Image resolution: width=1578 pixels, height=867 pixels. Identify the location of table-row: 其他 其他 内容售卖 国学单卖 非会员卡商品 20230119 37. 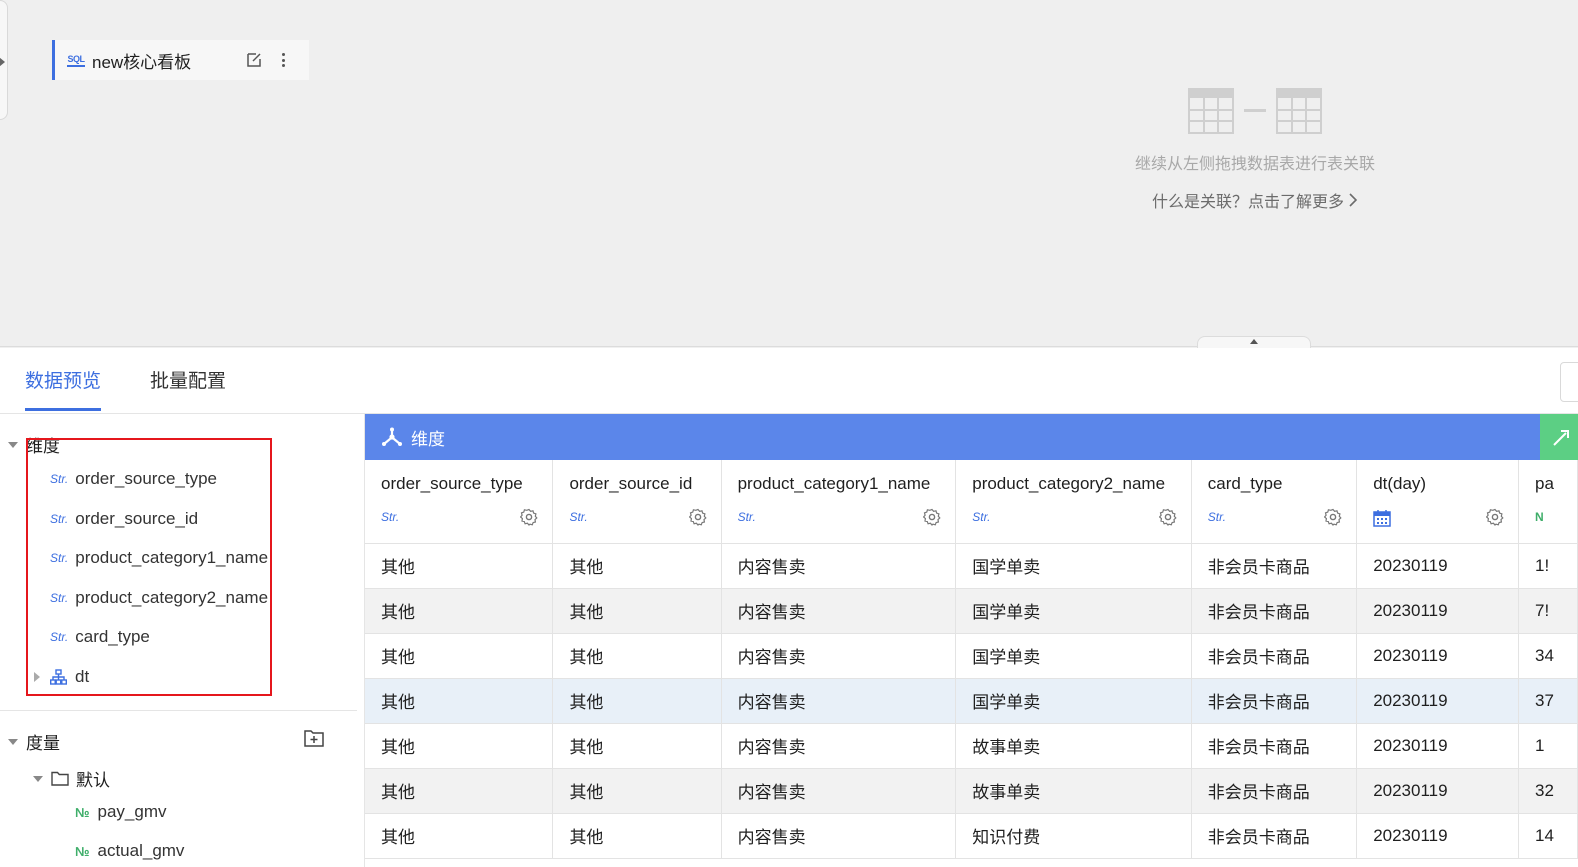
(971, 701).